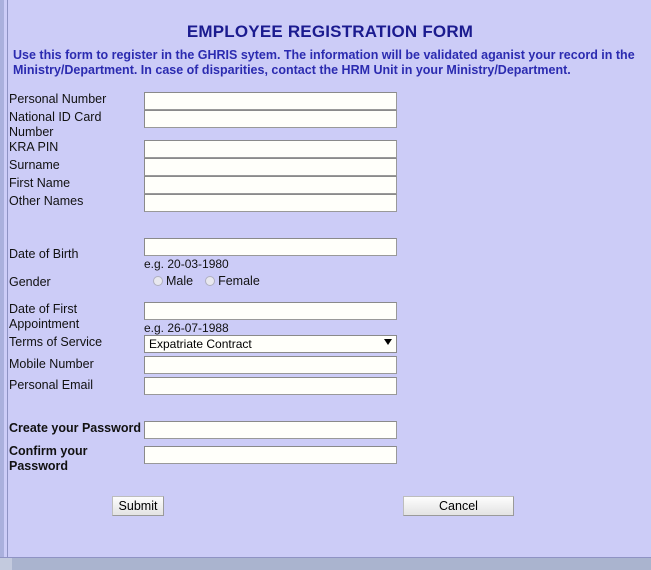 This screenshot has width=651, height=570. I want to click on label-create-password: Create your Password, so click(75, 428).